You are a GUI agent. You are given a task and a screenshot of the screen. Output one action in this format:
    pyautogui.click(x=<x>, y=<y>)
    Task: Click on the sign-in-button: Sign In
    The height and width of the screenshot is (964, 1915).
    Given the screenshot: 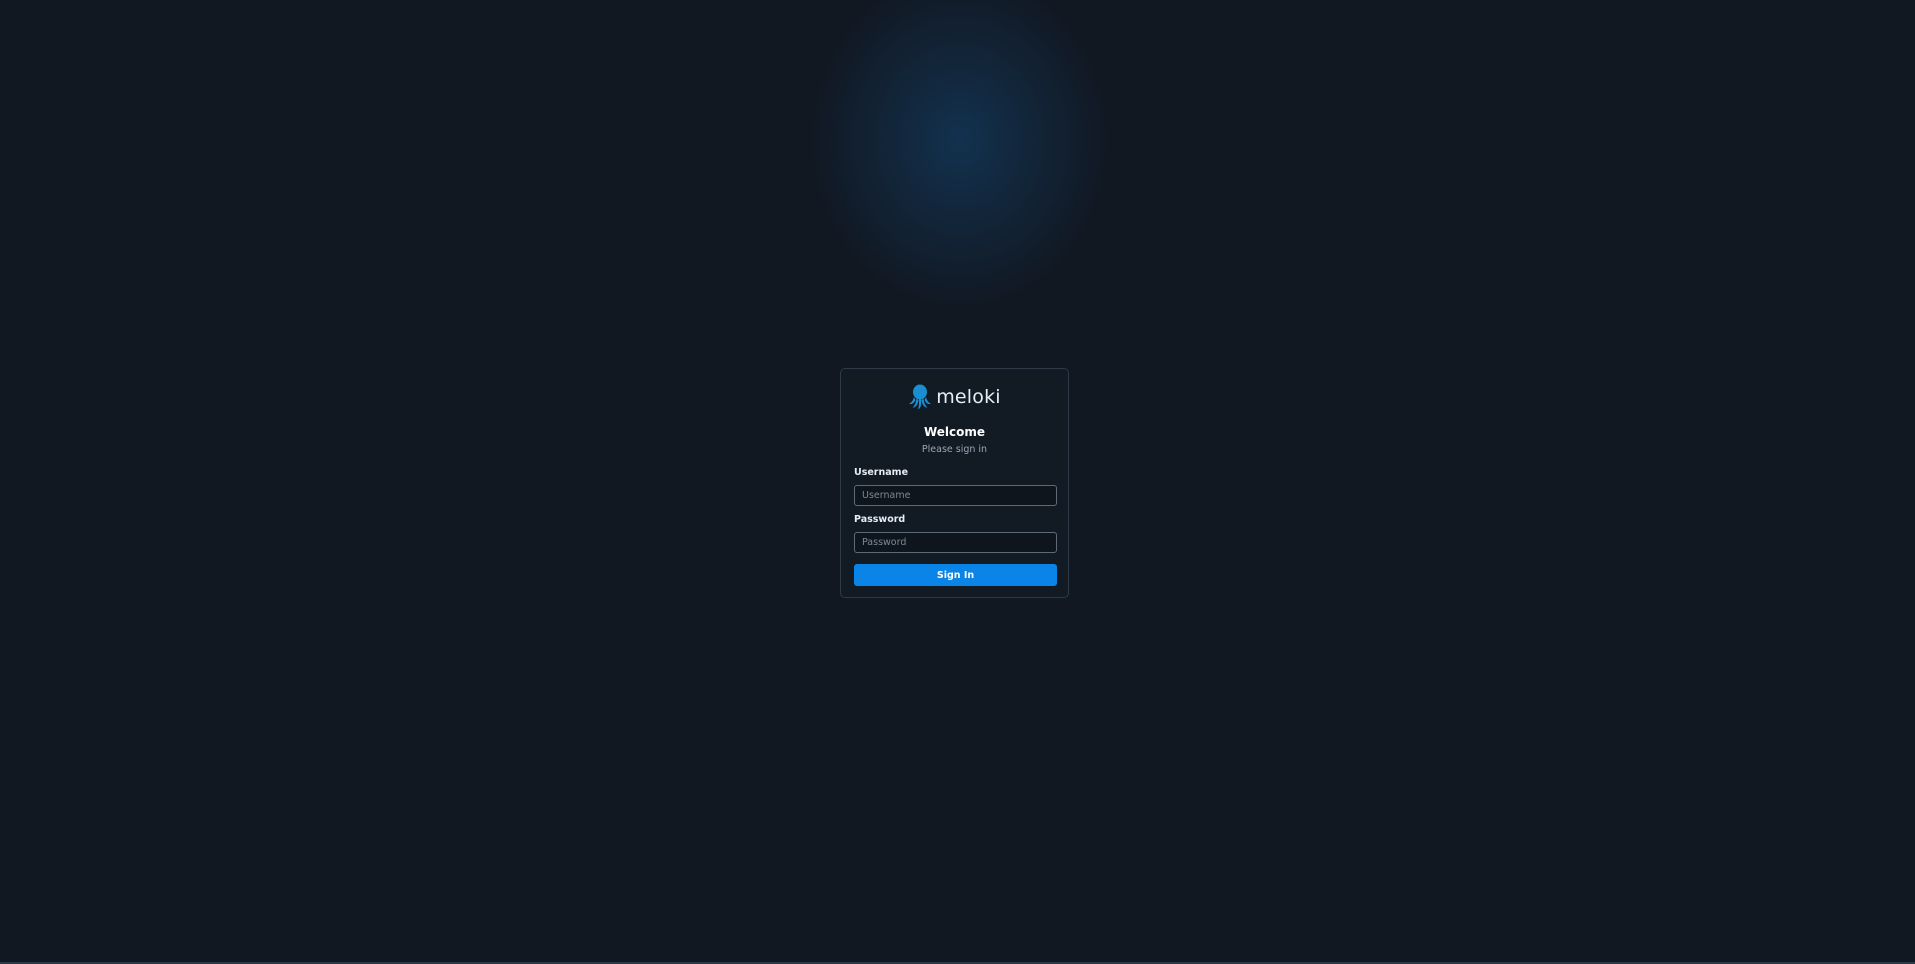 What is the action you would take?
    pyautogui.click(x=955, y=575)
    